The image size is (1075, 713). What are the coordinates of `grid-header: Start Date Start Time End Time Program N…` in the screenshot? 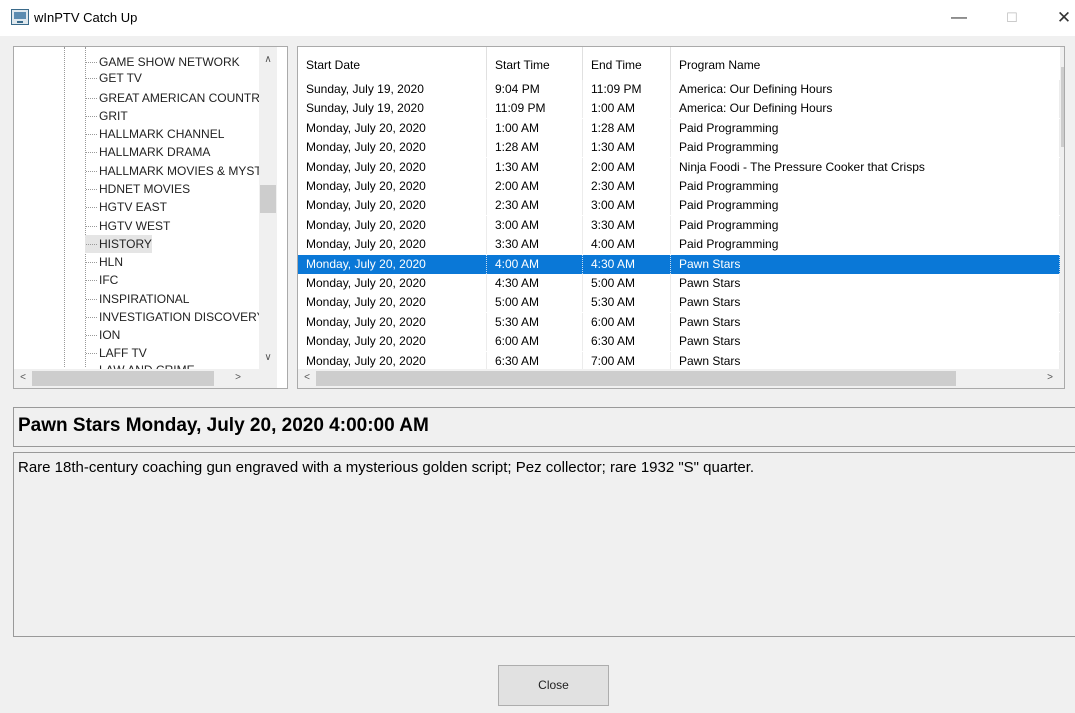 It's located at (678, 64).